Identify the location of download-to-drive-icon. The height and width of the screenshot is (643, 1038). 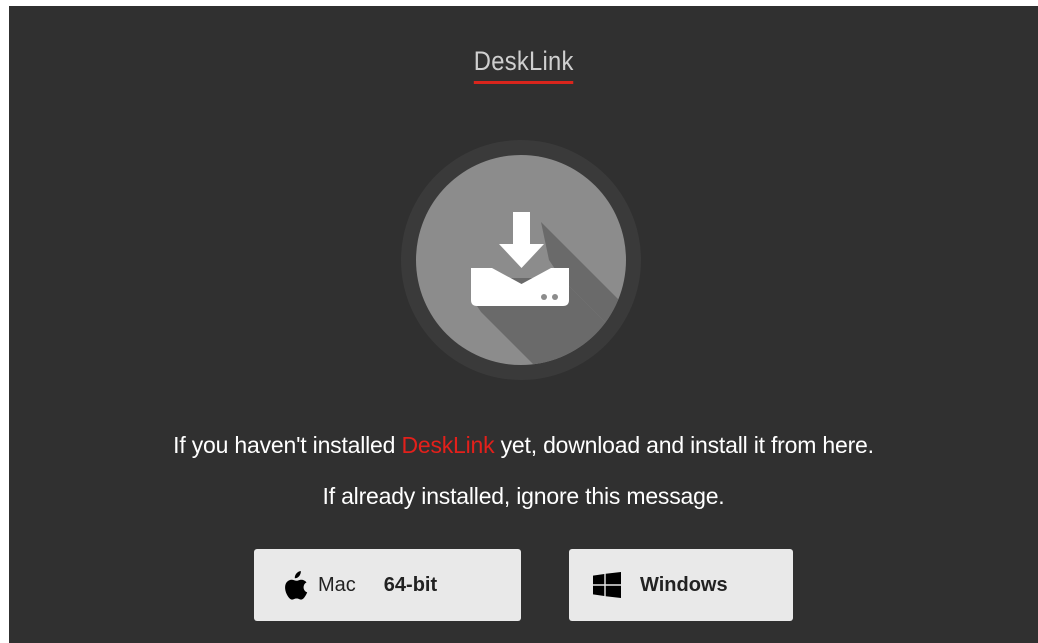
(521, 260).